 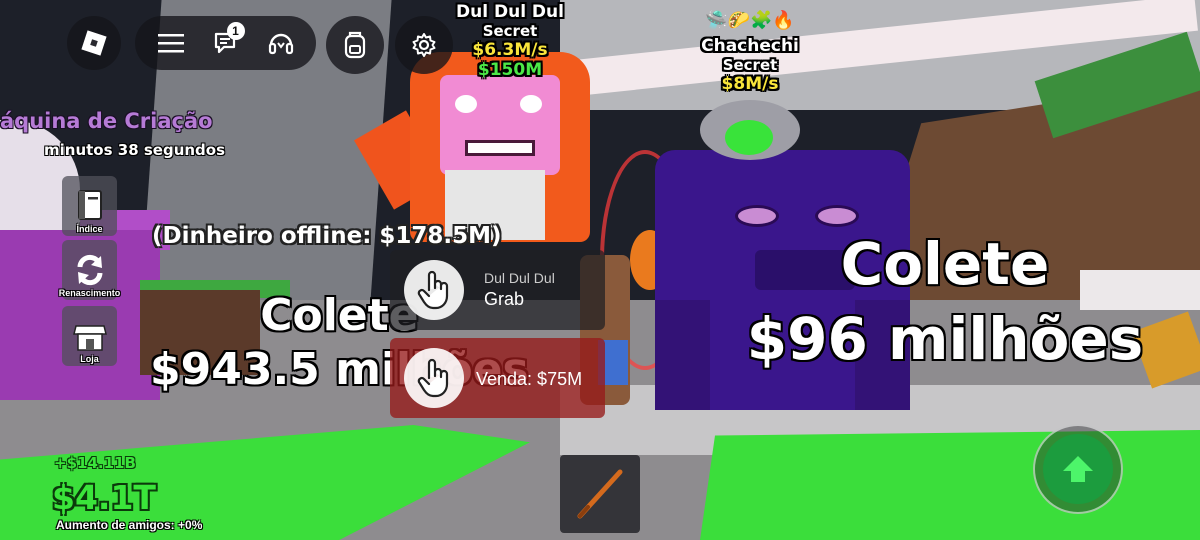 I want to click on brainrot-2-eye-right, so click(x=837, y=216).